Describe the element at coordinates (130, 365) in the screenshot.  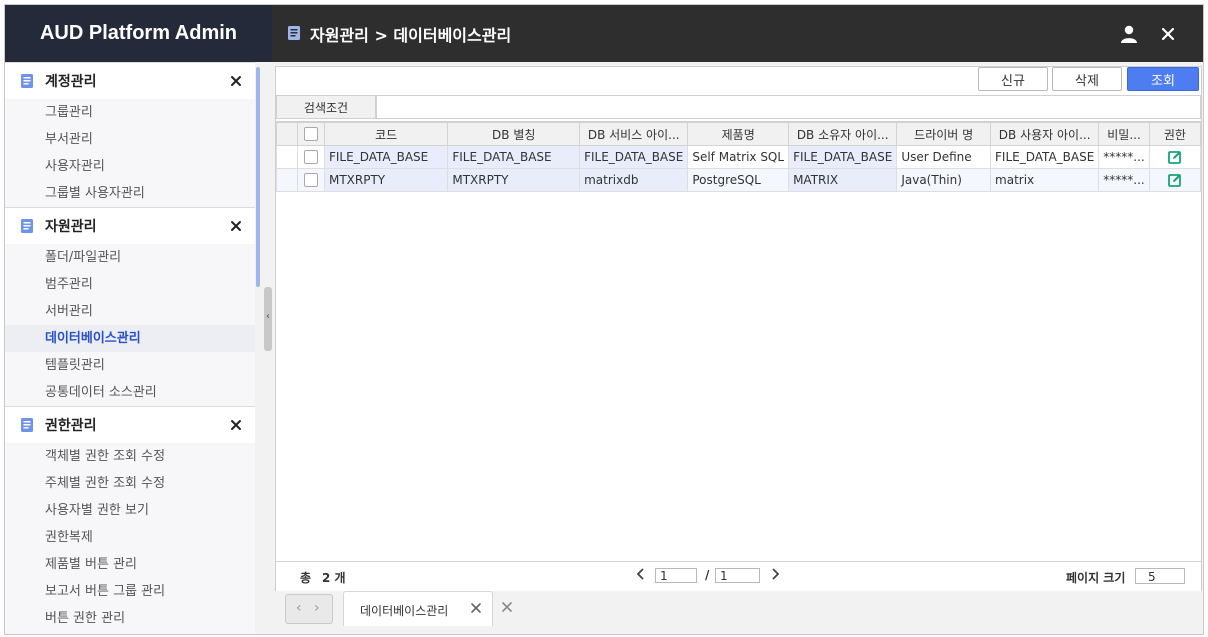
I see `sidebar-item-template: 템플릿관리` at that location.